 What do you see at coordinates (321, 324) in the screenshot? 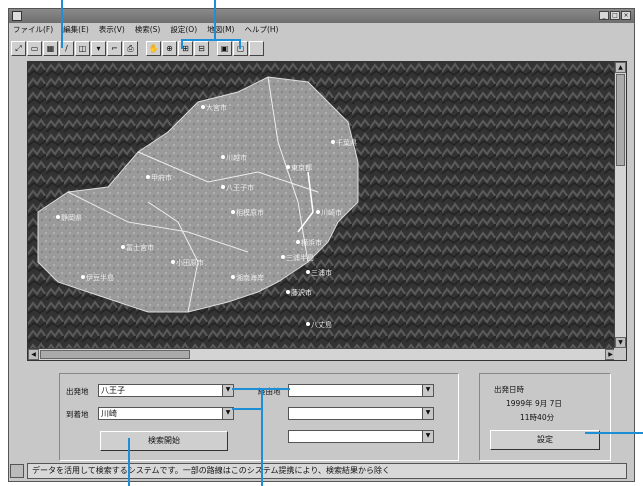
I see `map-label: 八丈島` at bounding box center [321, 324].